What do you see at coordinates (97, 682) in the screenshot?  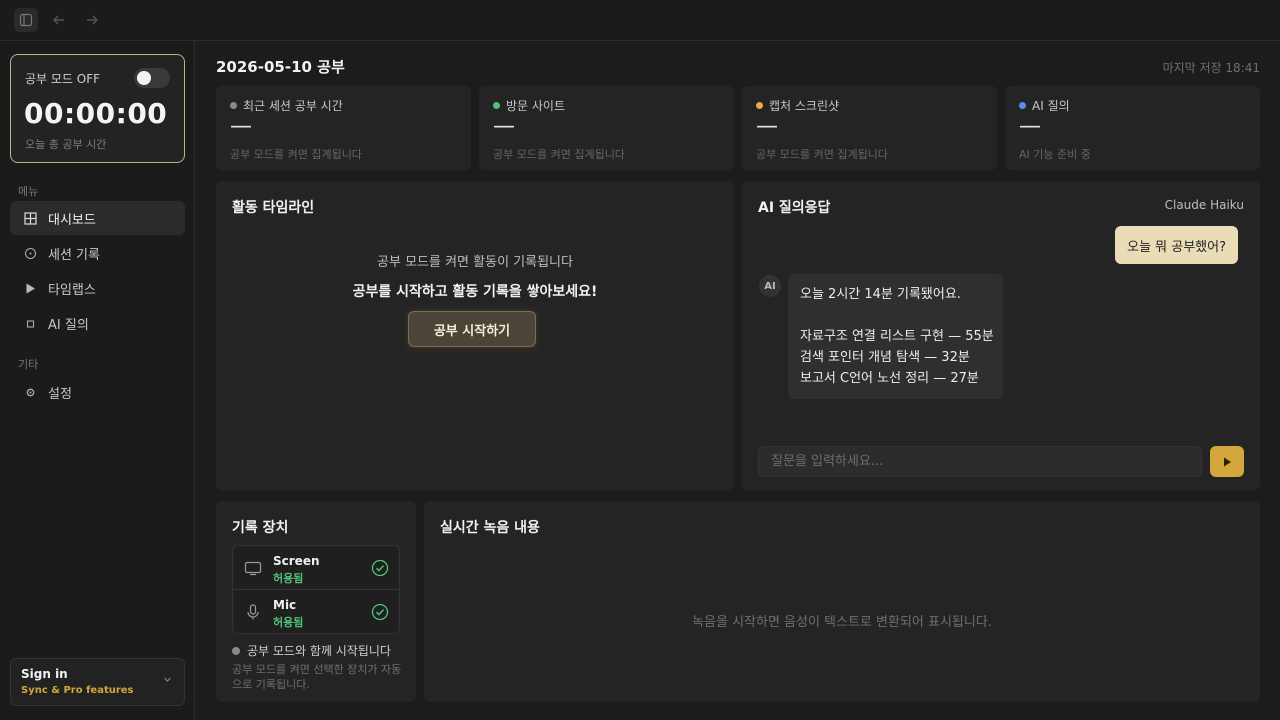 I see `sign-in-button: Sign in Sync & Pro features` at bounding box center [97, 682].